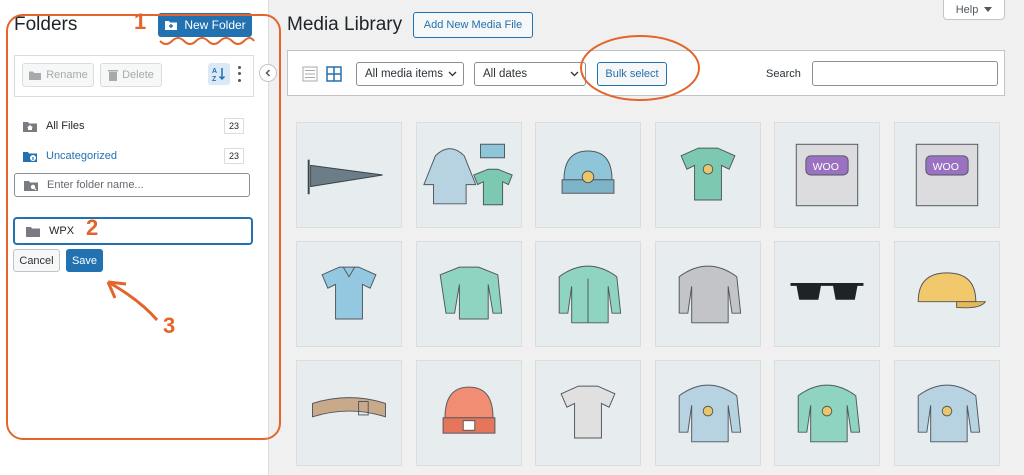 Image resolution: width=1024 pixels, height=475 pixels. I want to click on folder-item-uncategorized: Uncategorized 23, so click(133, 156).